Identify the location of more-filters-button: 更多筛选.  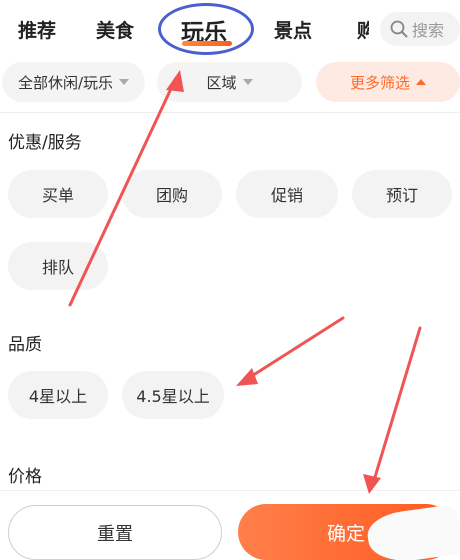
(388, 82).